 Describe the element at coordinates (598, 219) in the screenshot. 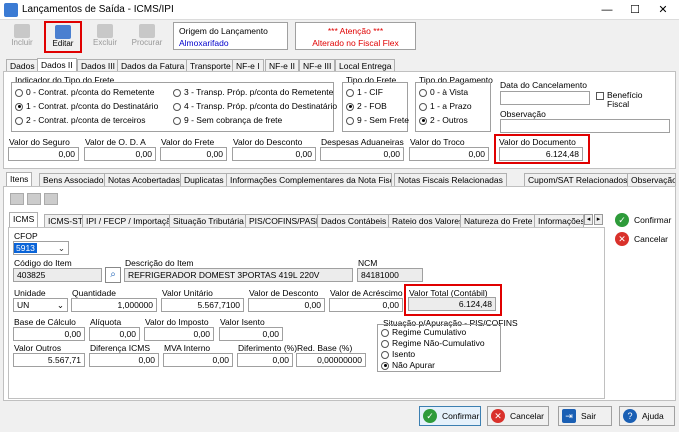

I see `tab-scroll-right-icon: ▸` at that location.